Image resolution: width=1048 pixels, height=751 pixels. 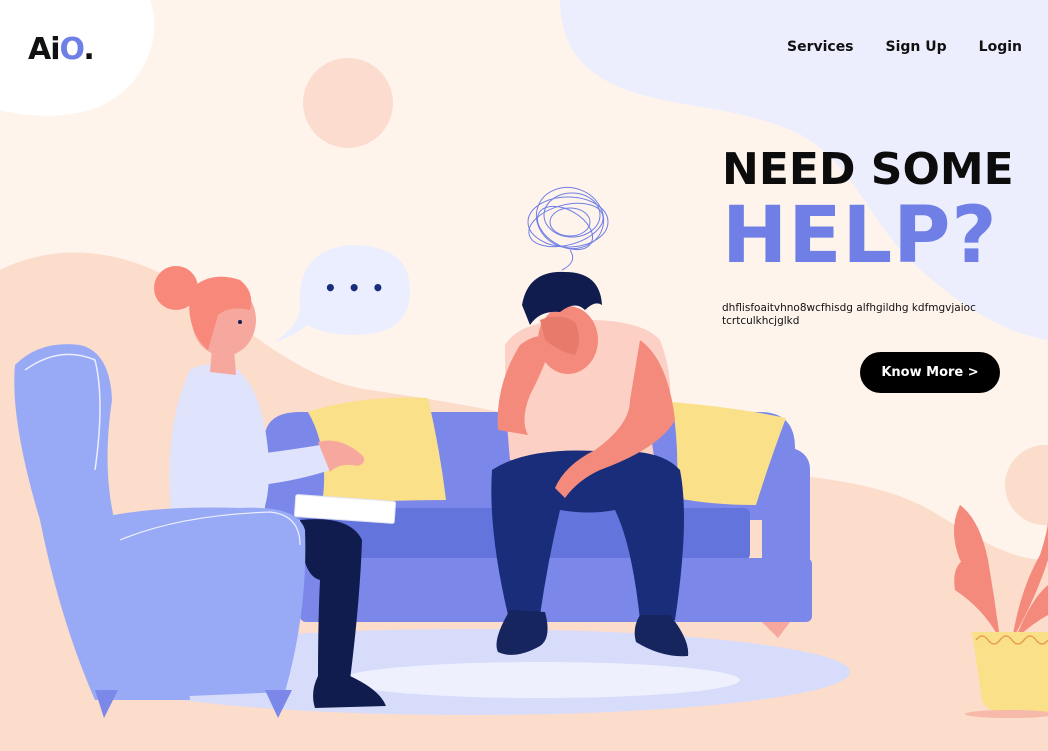 I want to click on right-pink-circle, so click(x=1026, y=485).